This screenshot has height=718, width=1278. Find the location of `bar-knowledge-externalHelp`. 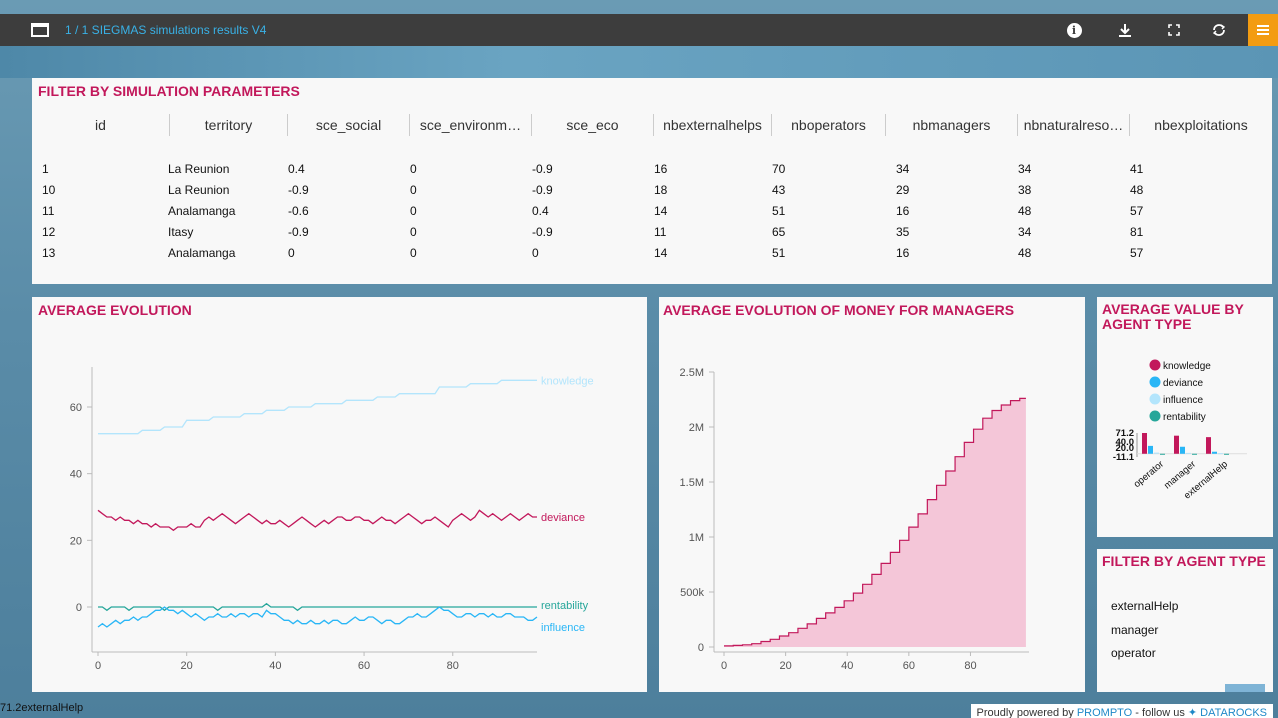

bar-knowledge-externalHelp is located at coordinates (1208, 445).